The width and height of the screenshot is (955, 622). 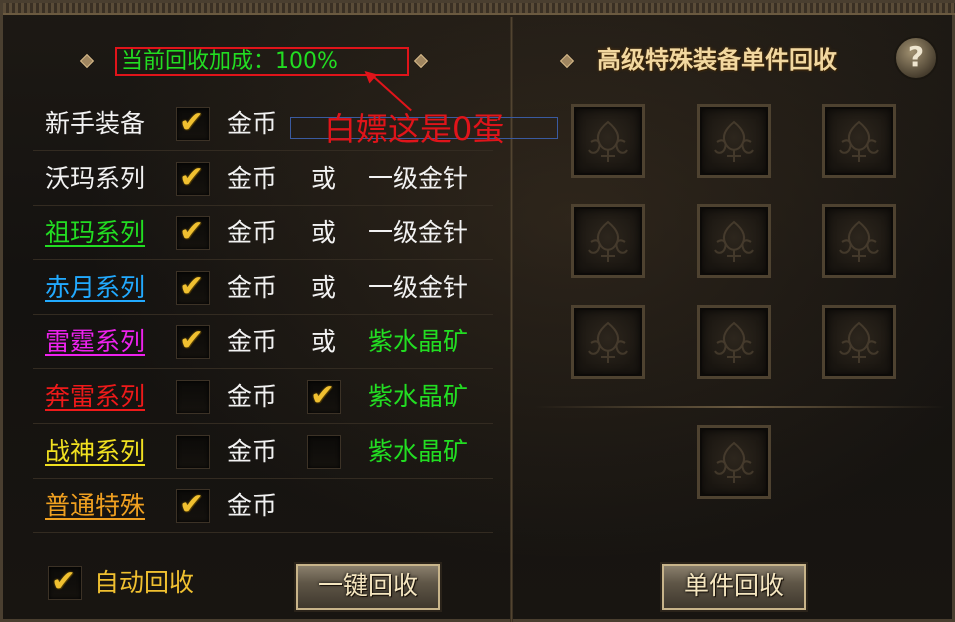 I want to click on material-checkbox: ✔, so click(x=324, y=396).